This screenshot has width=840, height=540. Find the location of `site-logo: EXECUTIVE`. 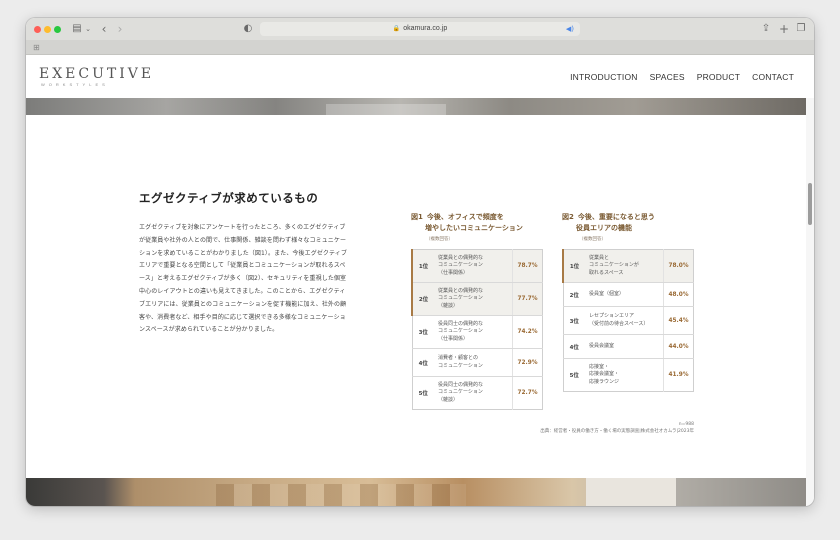

site-logo: EXECUTIVE is located at coordinates (96, 74).